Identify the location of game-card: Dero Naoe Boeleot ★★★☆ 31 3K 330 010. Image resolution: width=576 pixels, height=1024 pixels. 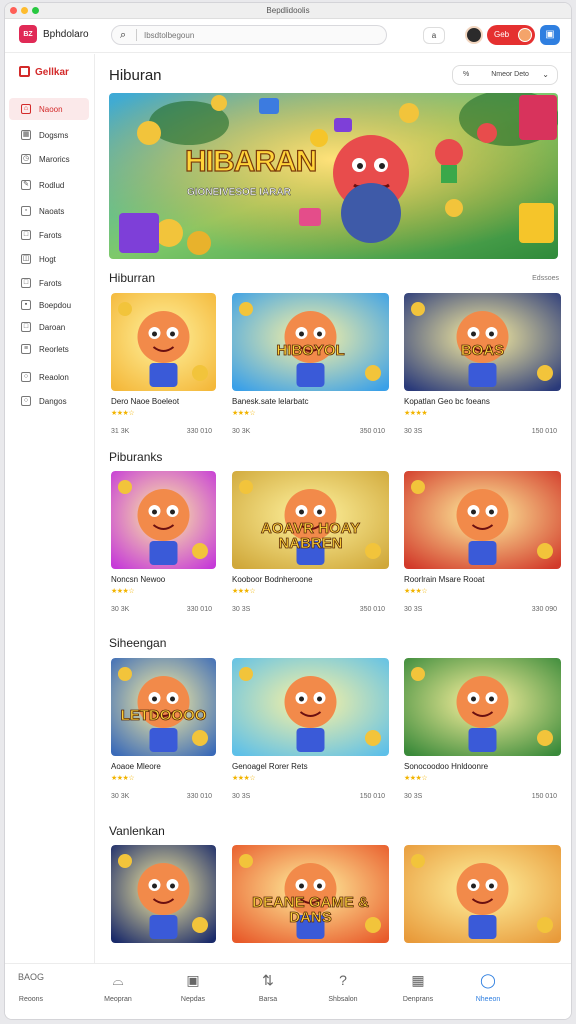
(163, 369).